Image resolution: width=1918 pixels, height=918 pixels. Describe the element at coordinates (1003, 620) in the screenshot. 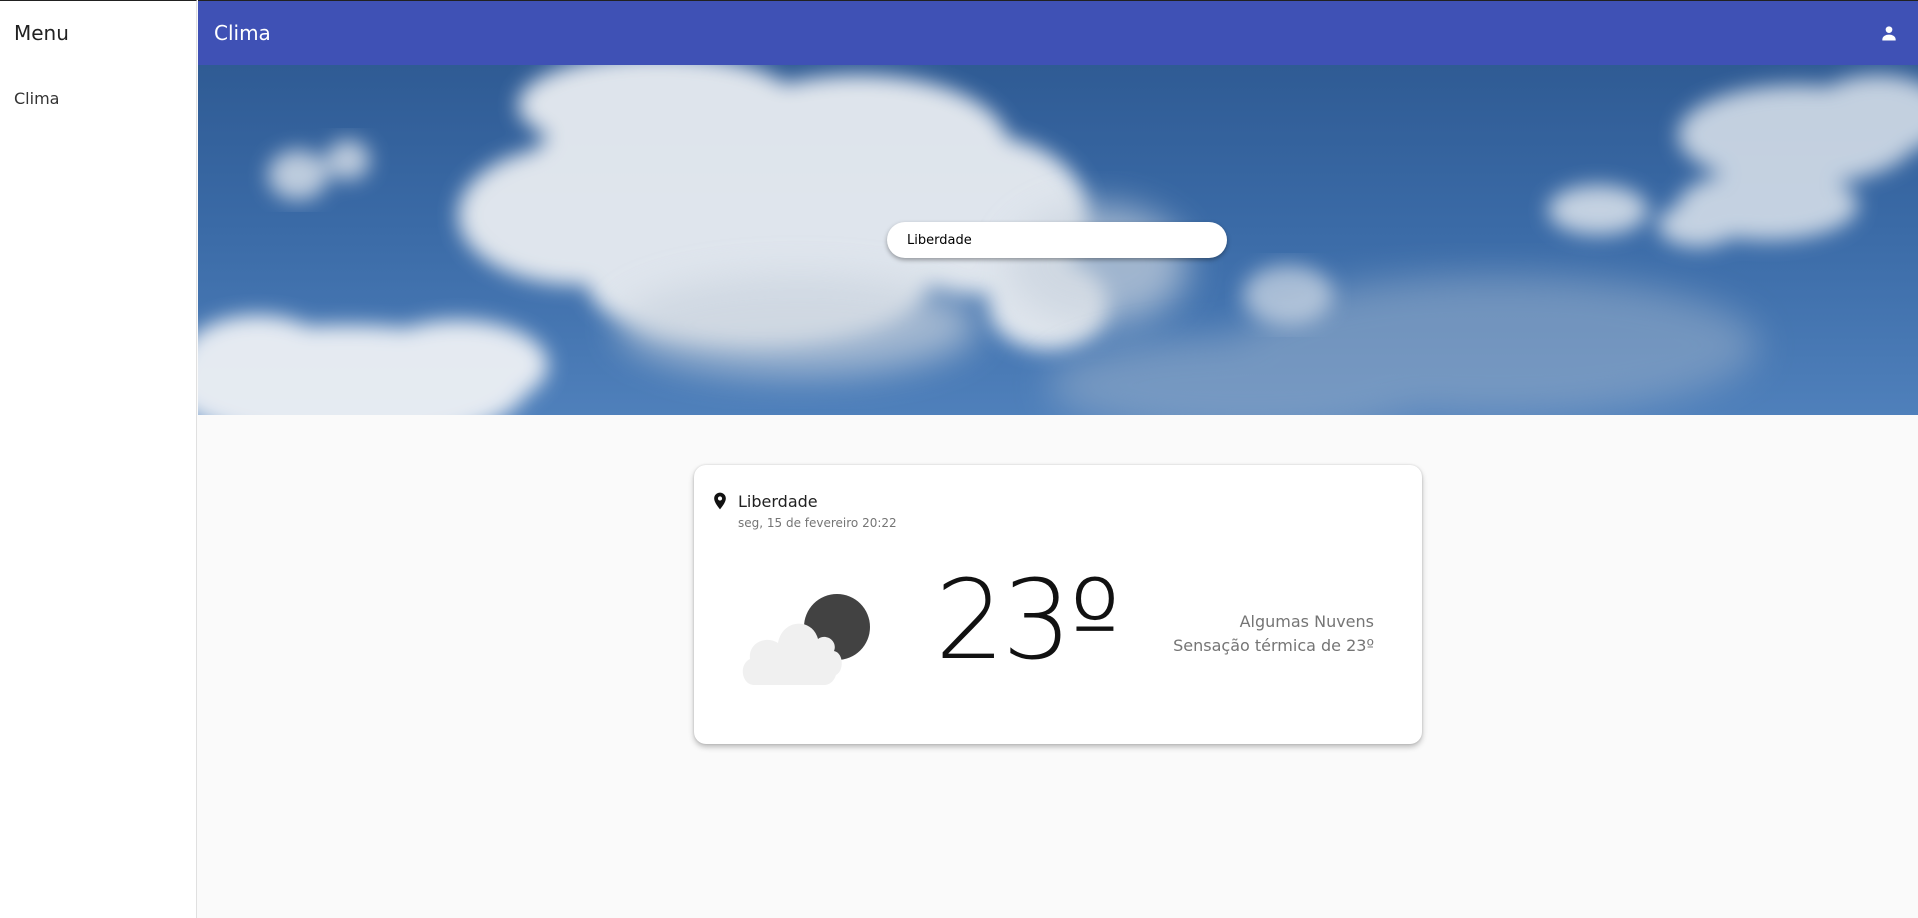

I see `temperature-number: 23` at that location.